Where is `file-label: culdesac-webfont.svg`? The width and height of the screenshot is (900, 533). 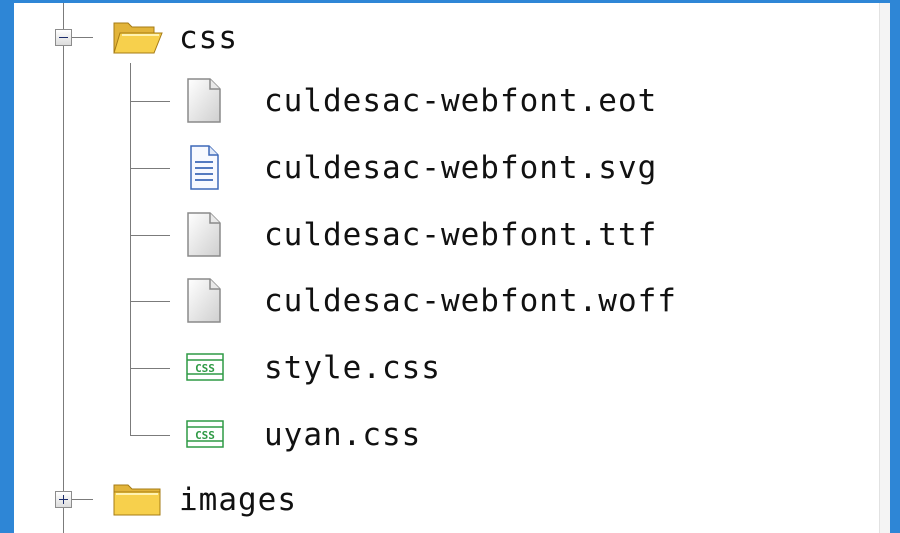
file-label: culdesac-webfont.svg is located at coordinates (461, 168).